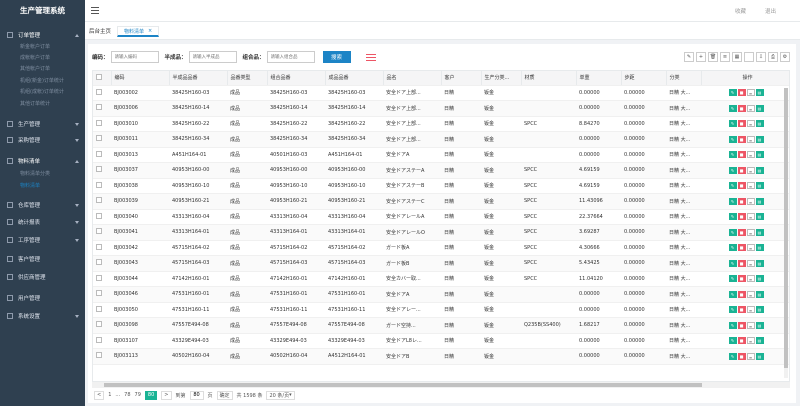 This screenshot has height=406, width=800. What do you see at coordinates (644, 78) in the screenshot?
I see `column-header: 步距` at bounding box center [644, 78].